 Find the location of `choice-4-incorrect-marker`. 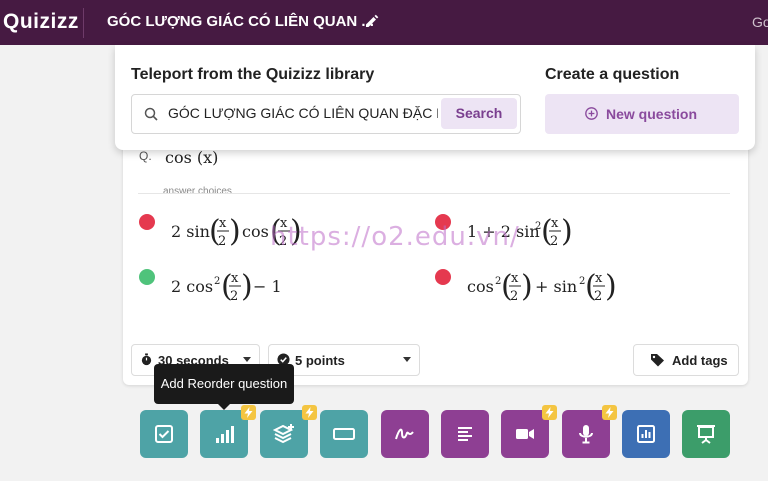

choice-4-incorrect-marker is located at coordinates (443, 277).